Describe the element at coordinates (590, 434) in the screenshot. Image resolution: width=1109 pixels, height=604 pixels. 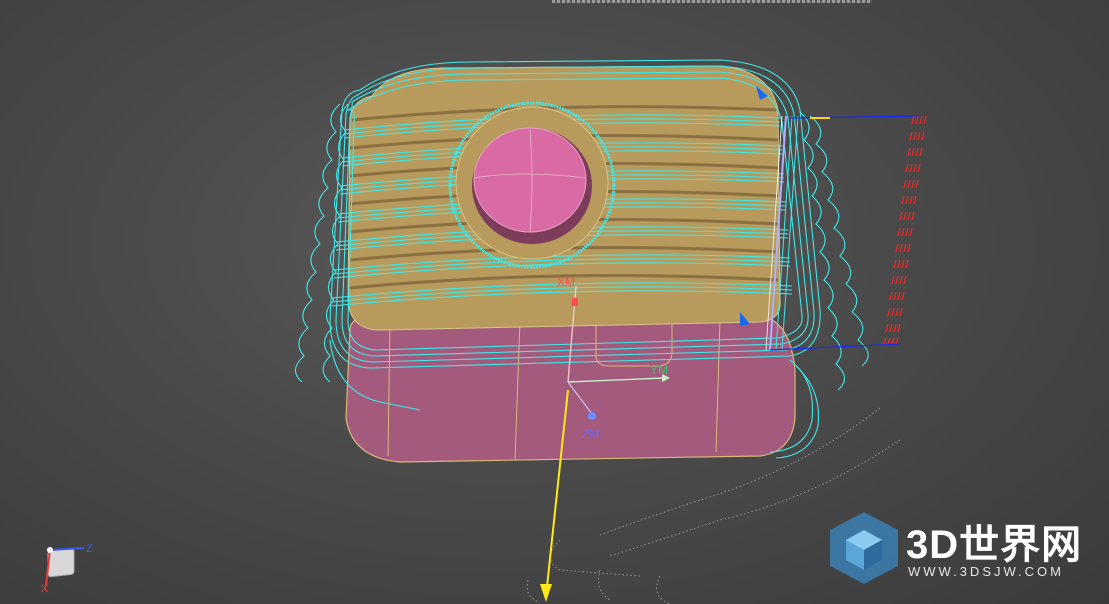
I see `axis-label-zm: ZM` at that location.